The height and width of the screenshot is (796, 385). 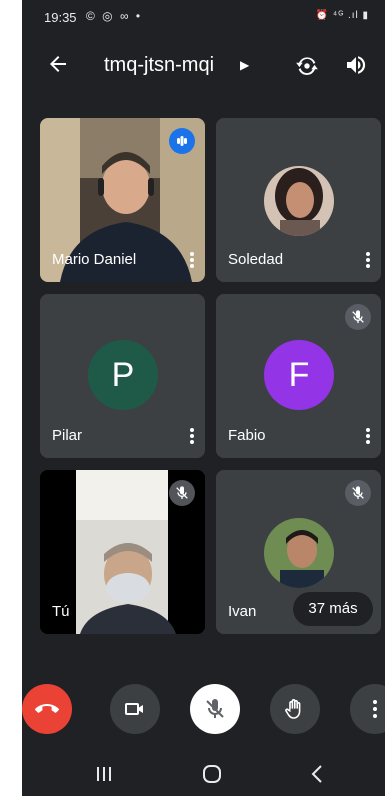 What do you see at coordinates (159, 65) in the screenshot?
I see `meeting-code: tmq-jtsn-mqi` at bounding box center [159, 65].